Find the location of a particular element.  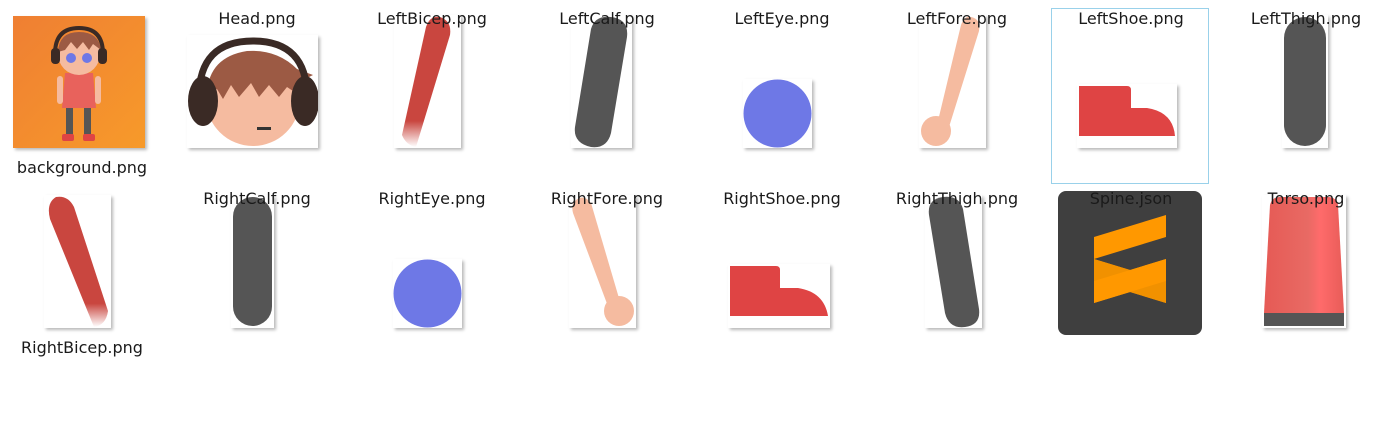

file-item-left-thigh: LeftThigh.png is located at coordinates (1305, 96).